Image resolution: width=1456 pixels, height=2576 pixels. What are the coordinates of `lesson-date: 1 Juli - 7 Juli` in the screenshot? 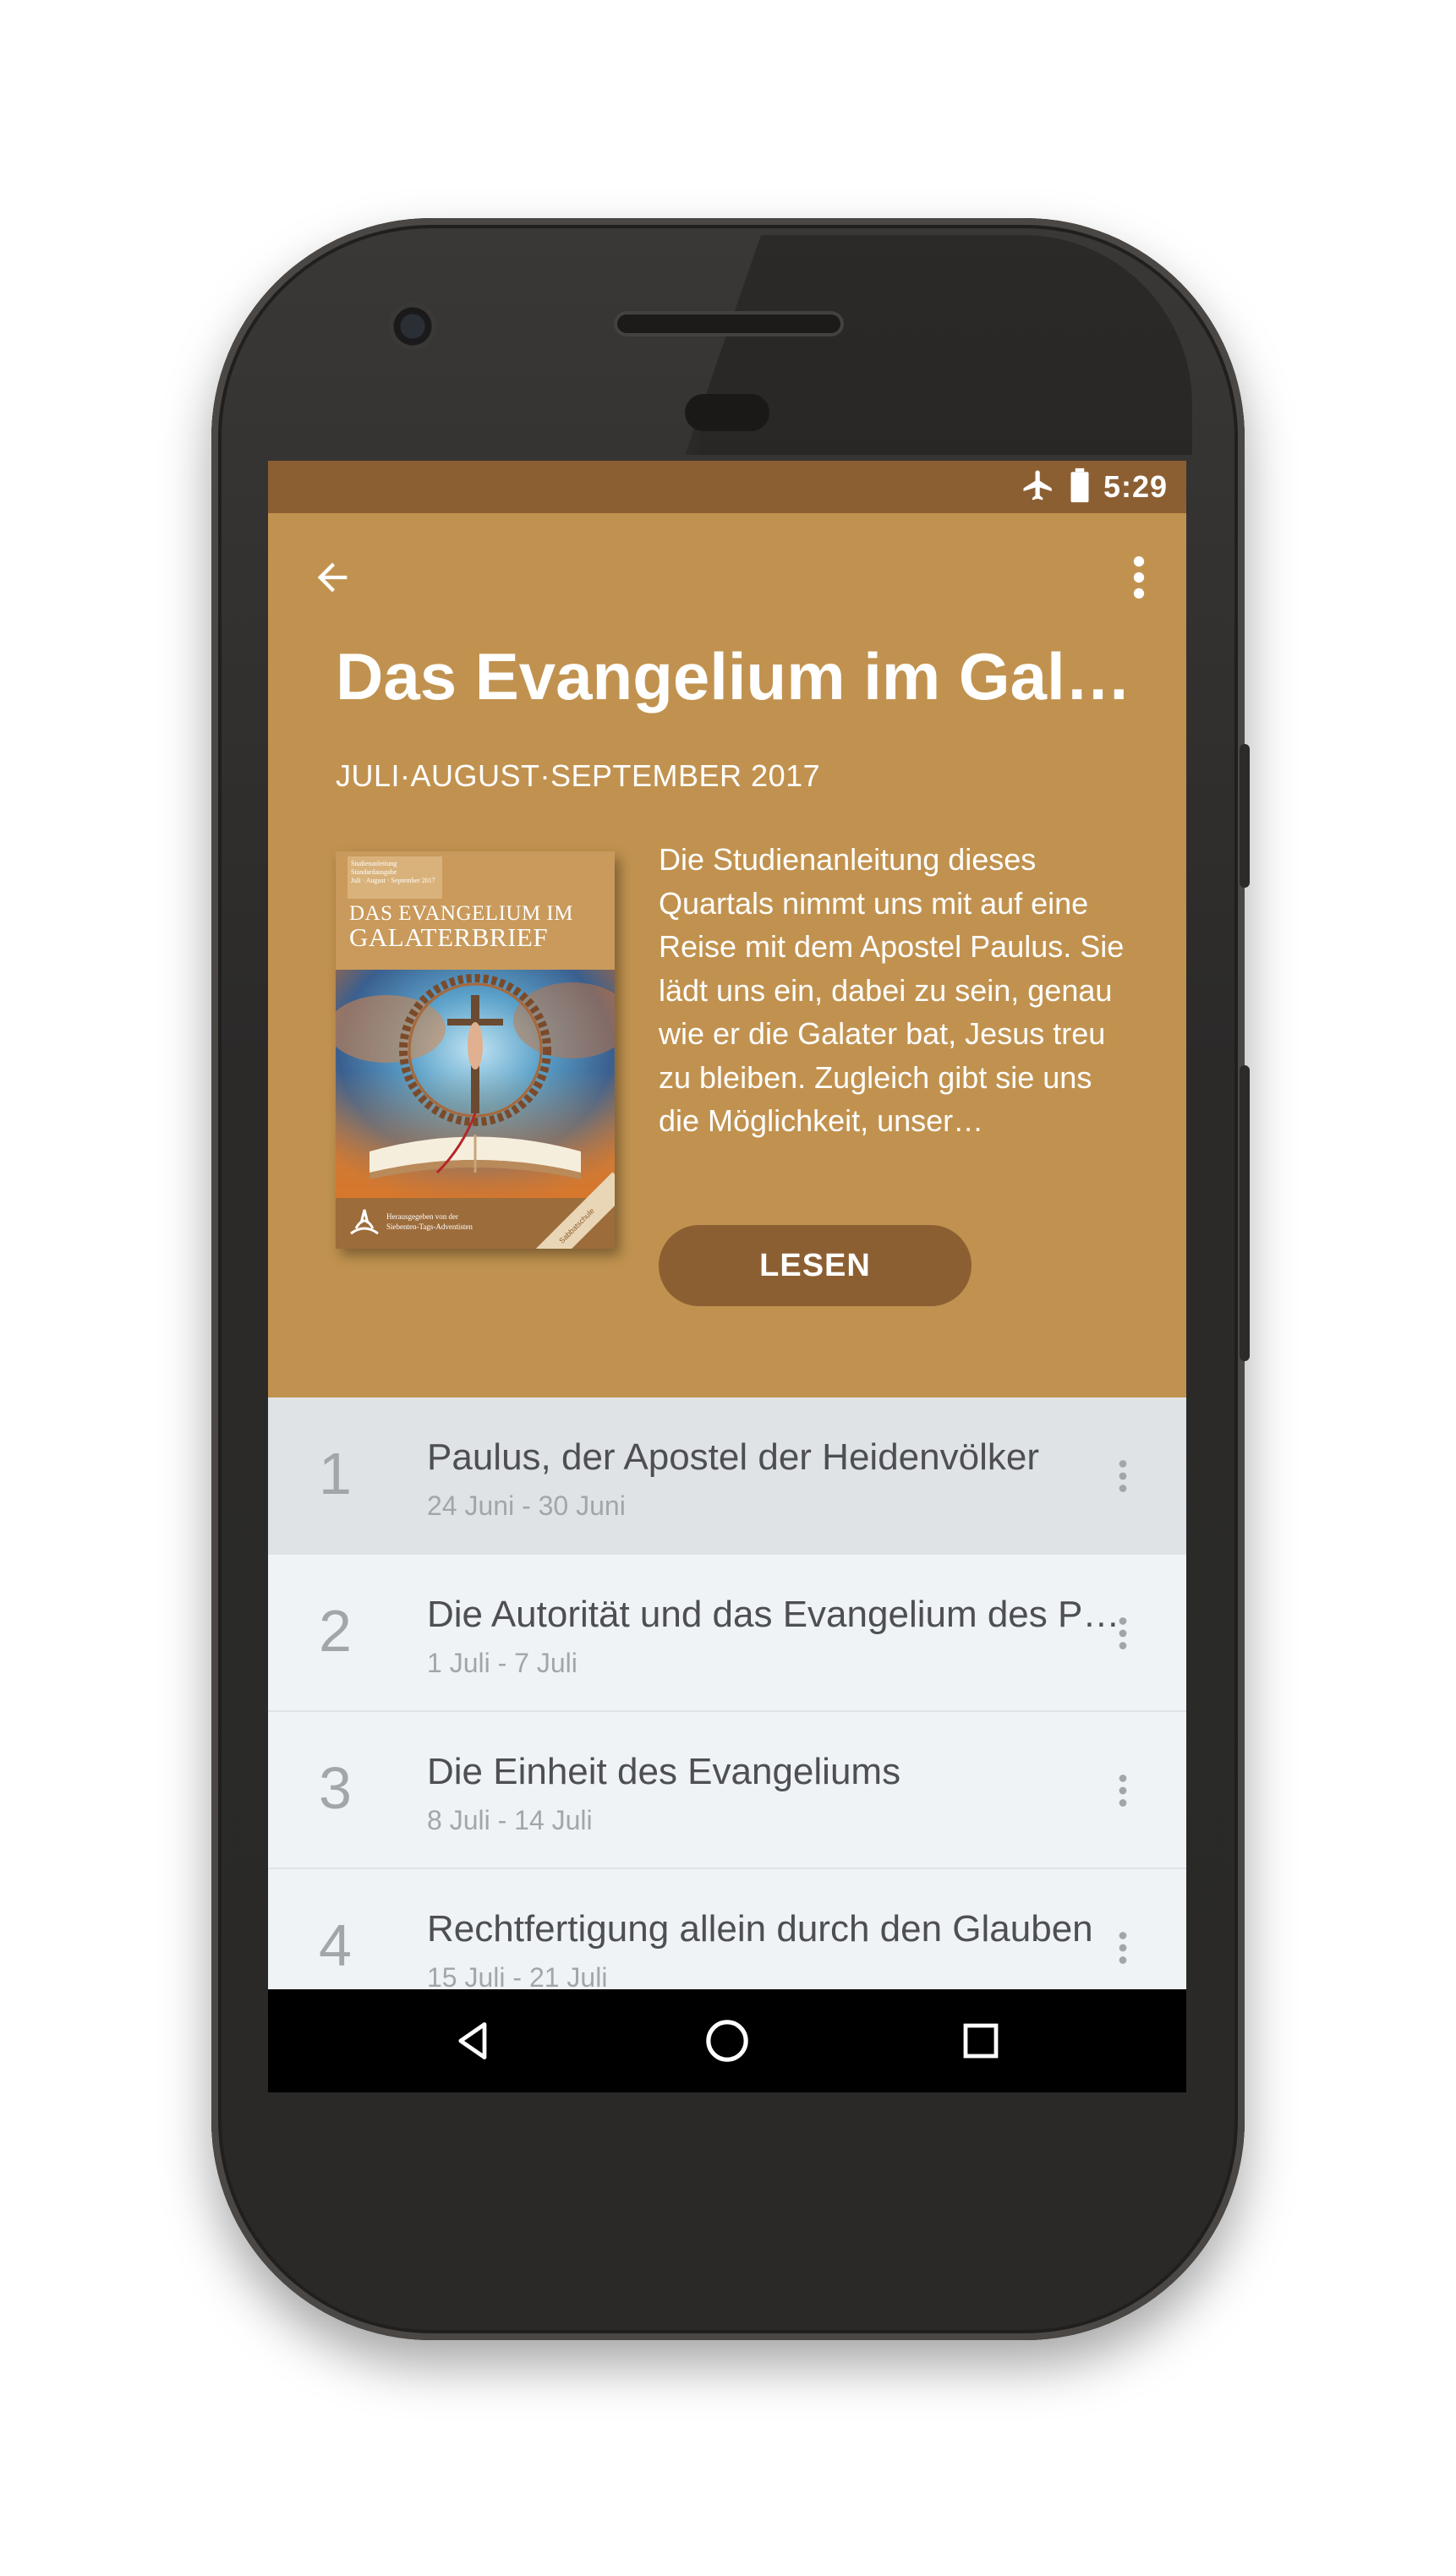 It's located at (502, 1663).